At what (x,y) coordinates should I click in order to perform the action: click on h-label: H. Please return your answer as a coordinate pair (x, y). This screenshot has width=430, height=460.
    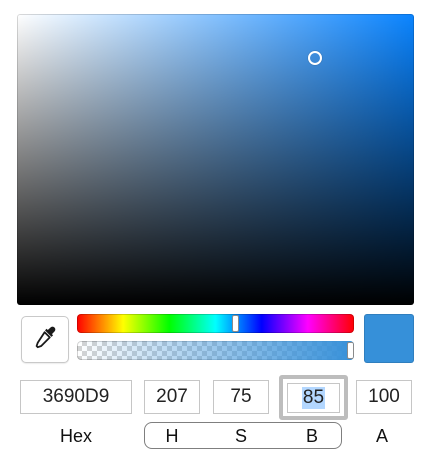
    Looking at the image, I should click on (172, 436).